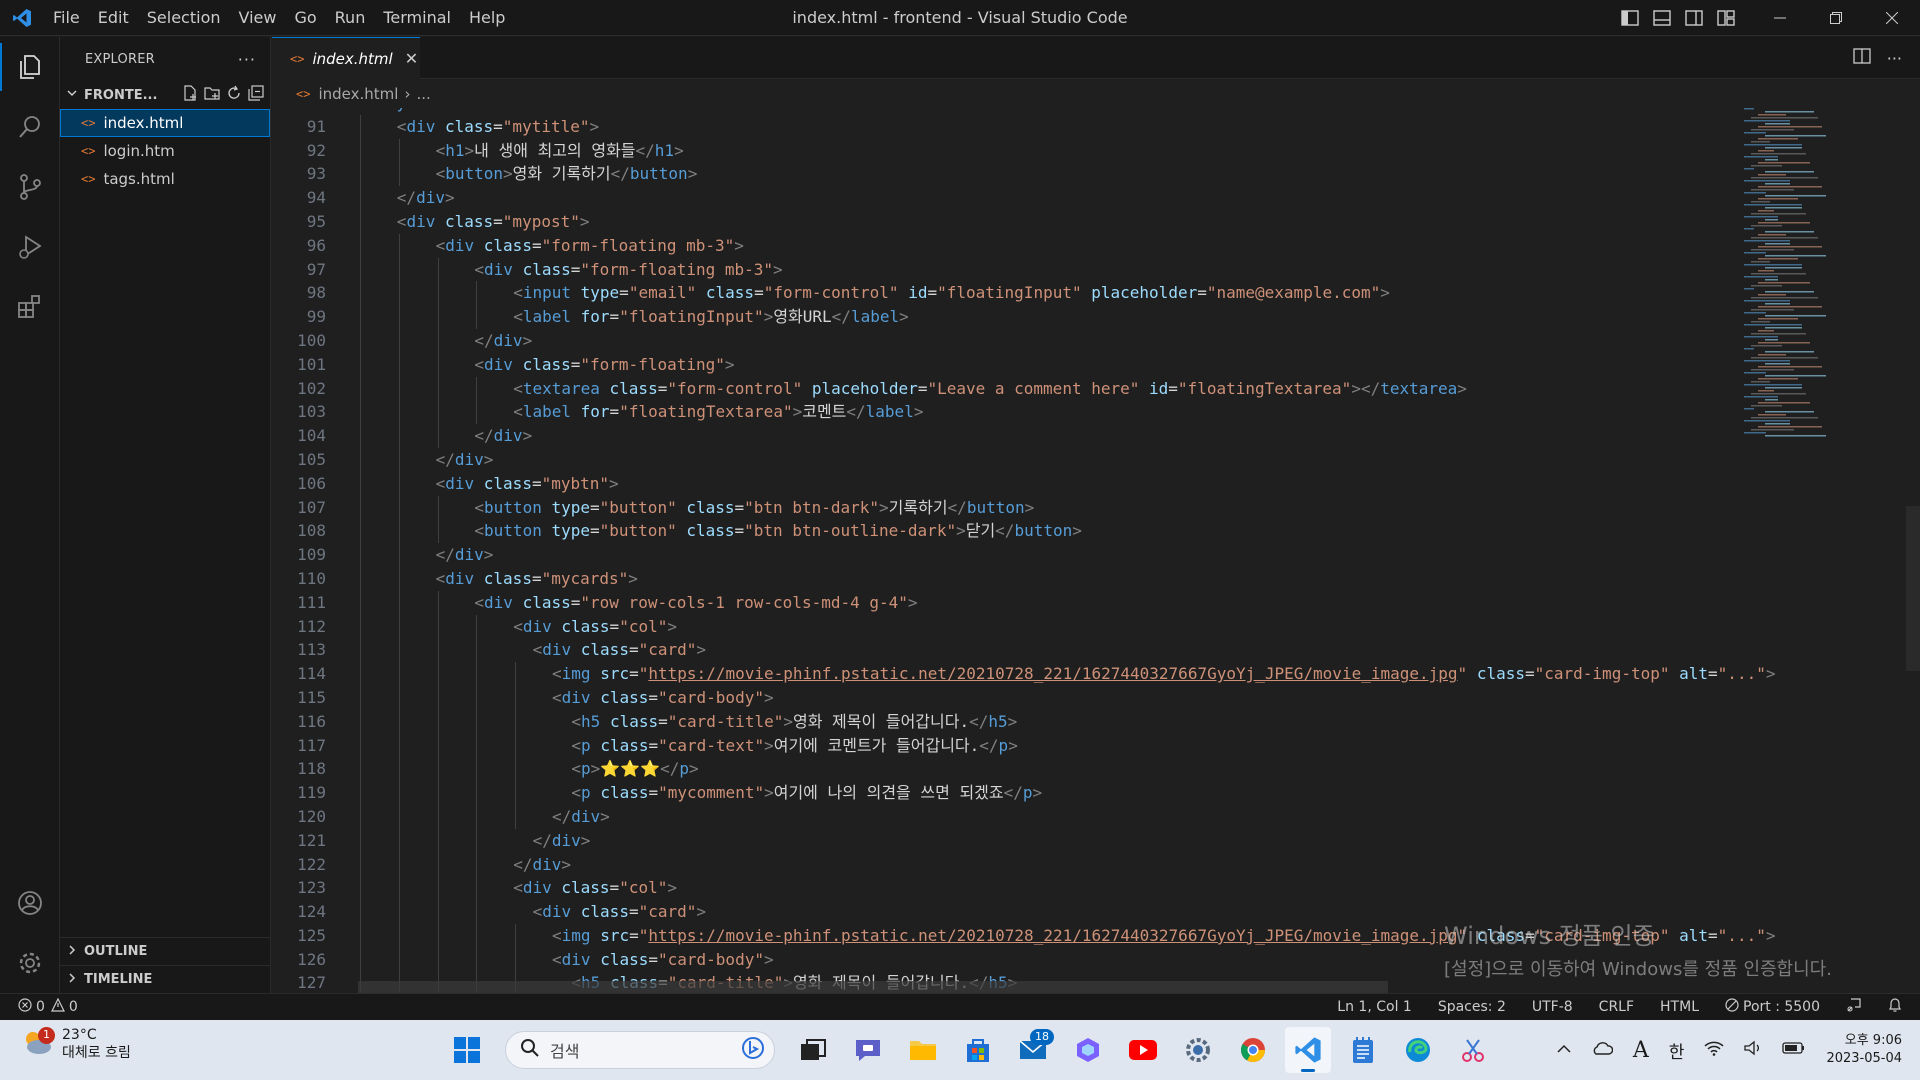  I want to click on volume-icon, so click(1753, 1050).